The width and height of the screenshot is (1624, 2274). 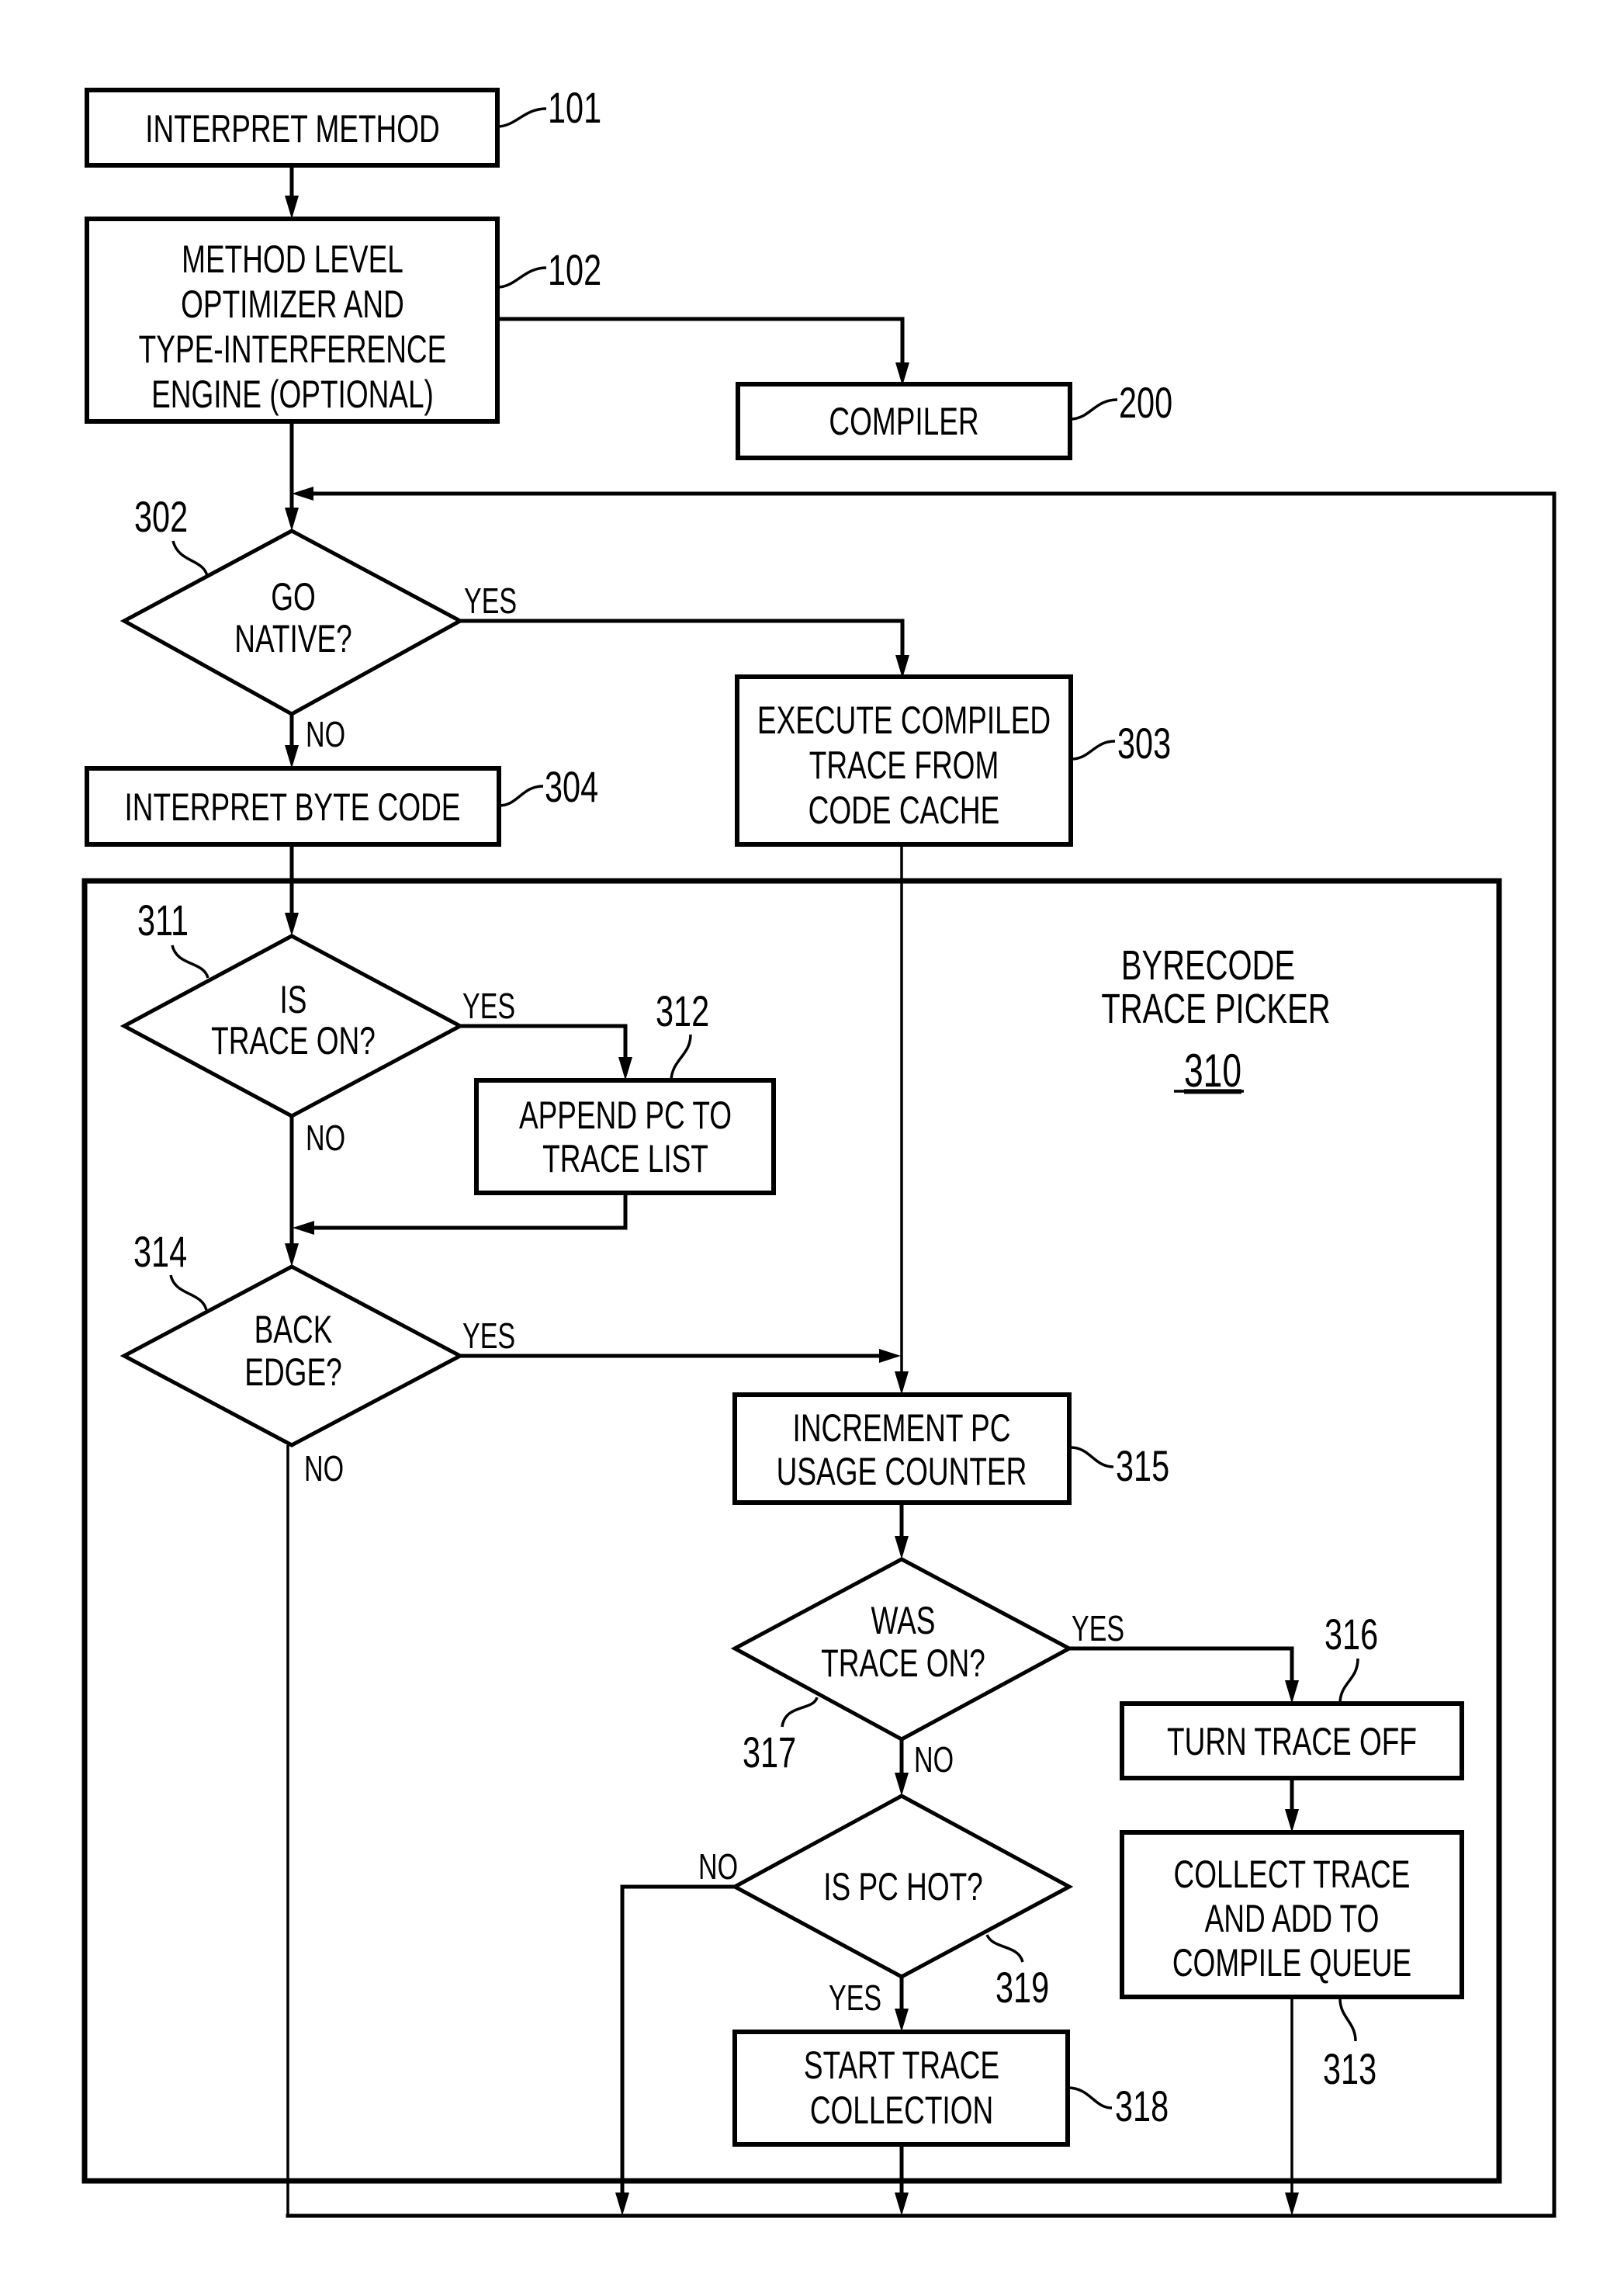 I want to click on ref-313: 313, so click(x=1349, y=2070).